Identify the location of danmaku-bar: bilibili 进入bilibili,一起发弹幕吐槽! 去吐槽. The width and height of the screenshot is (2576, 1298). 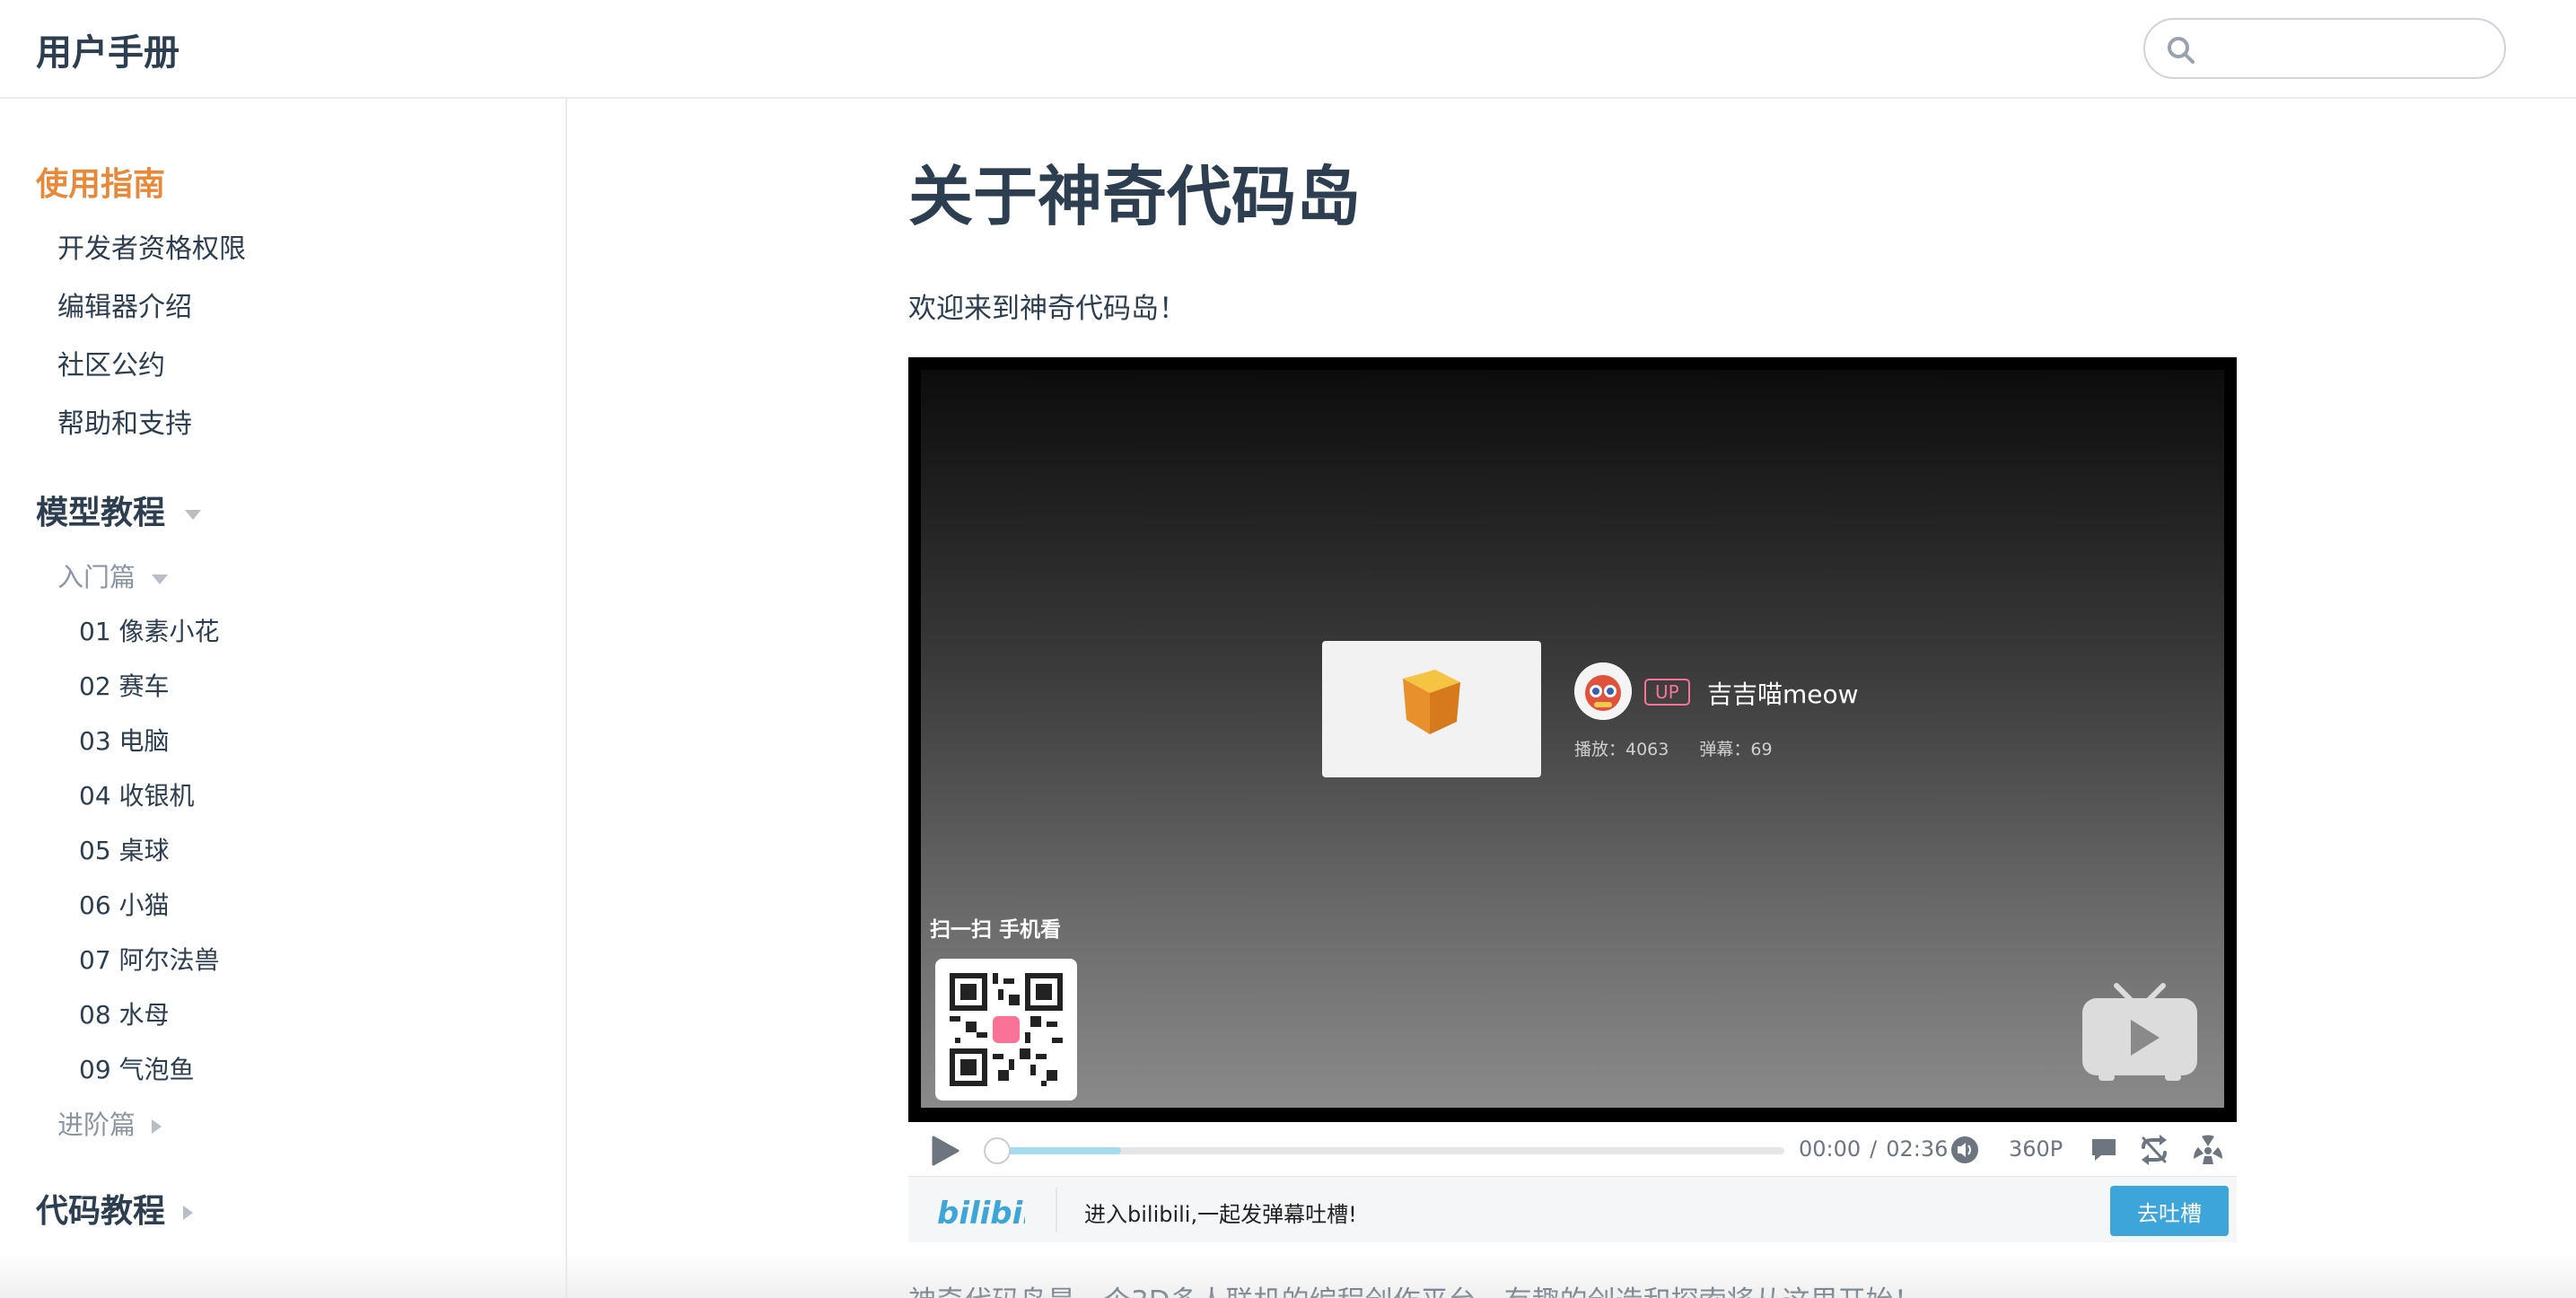
(1572, 1209).